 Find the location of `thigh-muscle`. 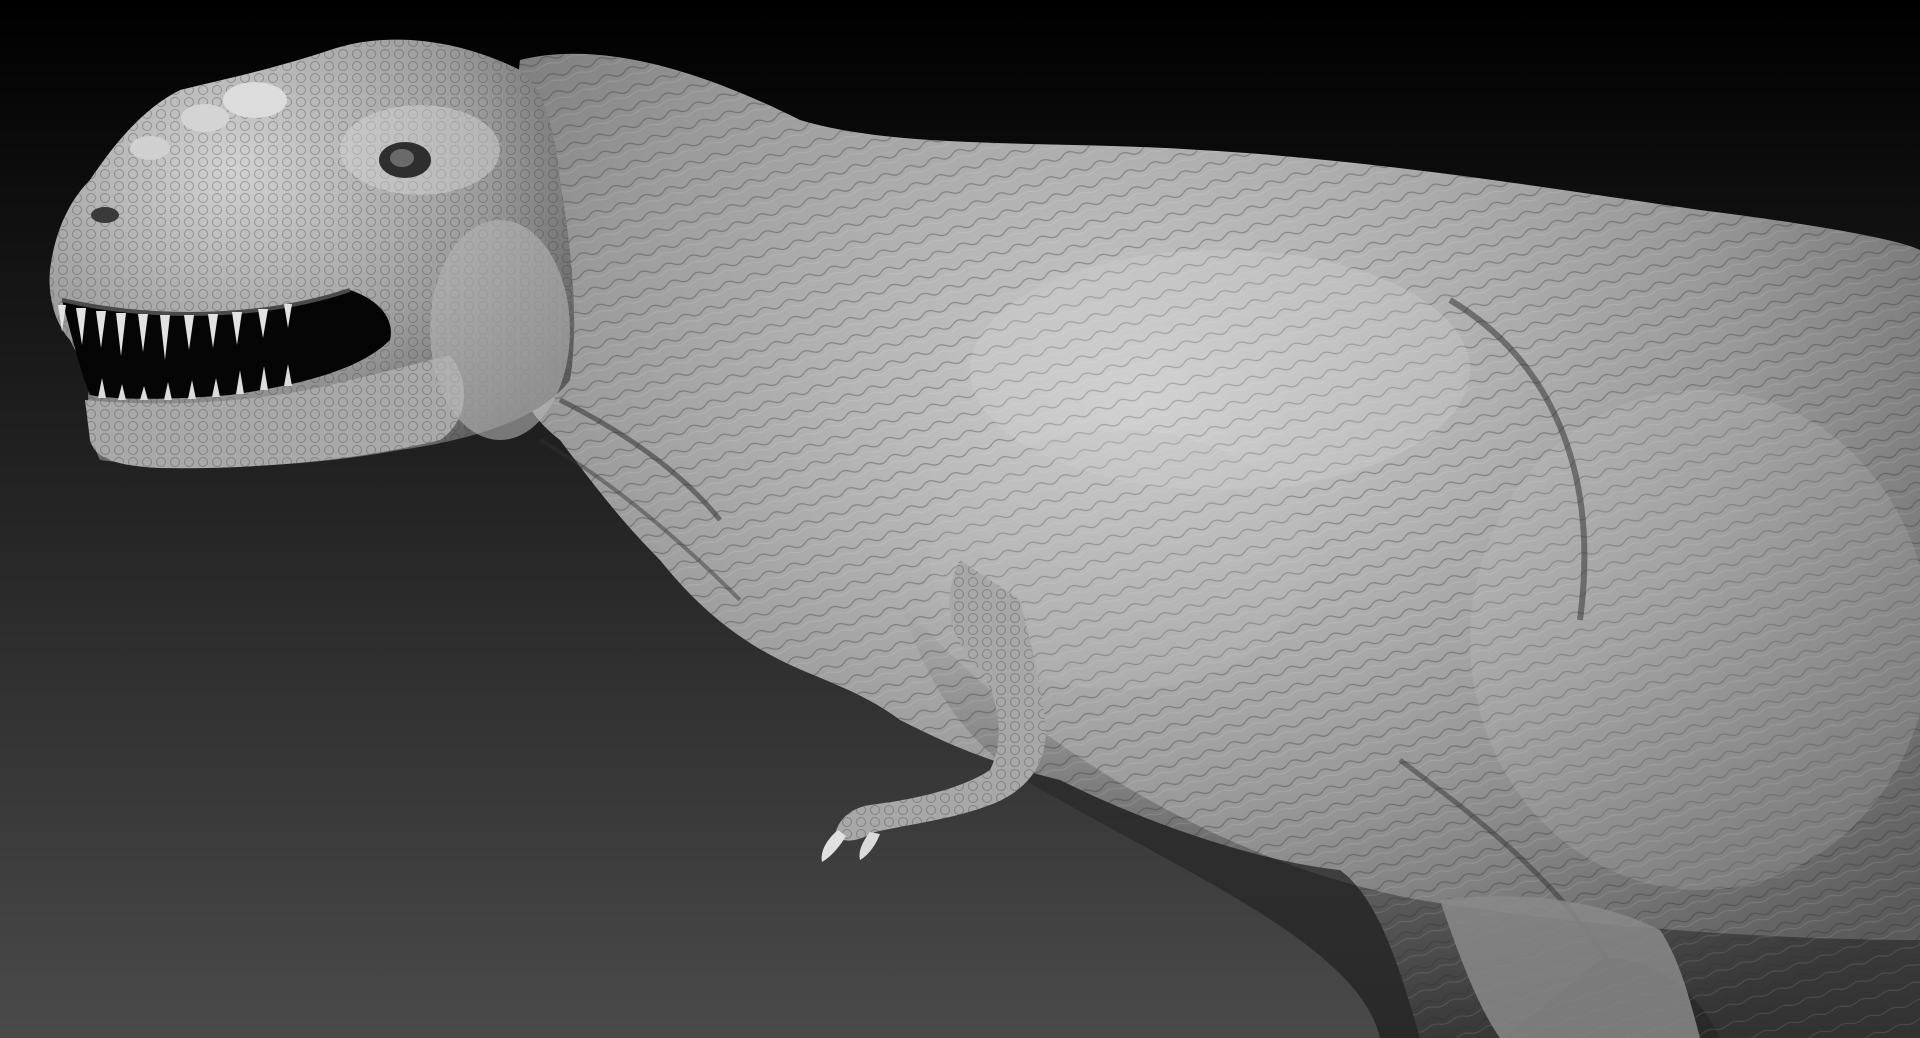

thigh-muscle is located at coordinates (1695, 640).